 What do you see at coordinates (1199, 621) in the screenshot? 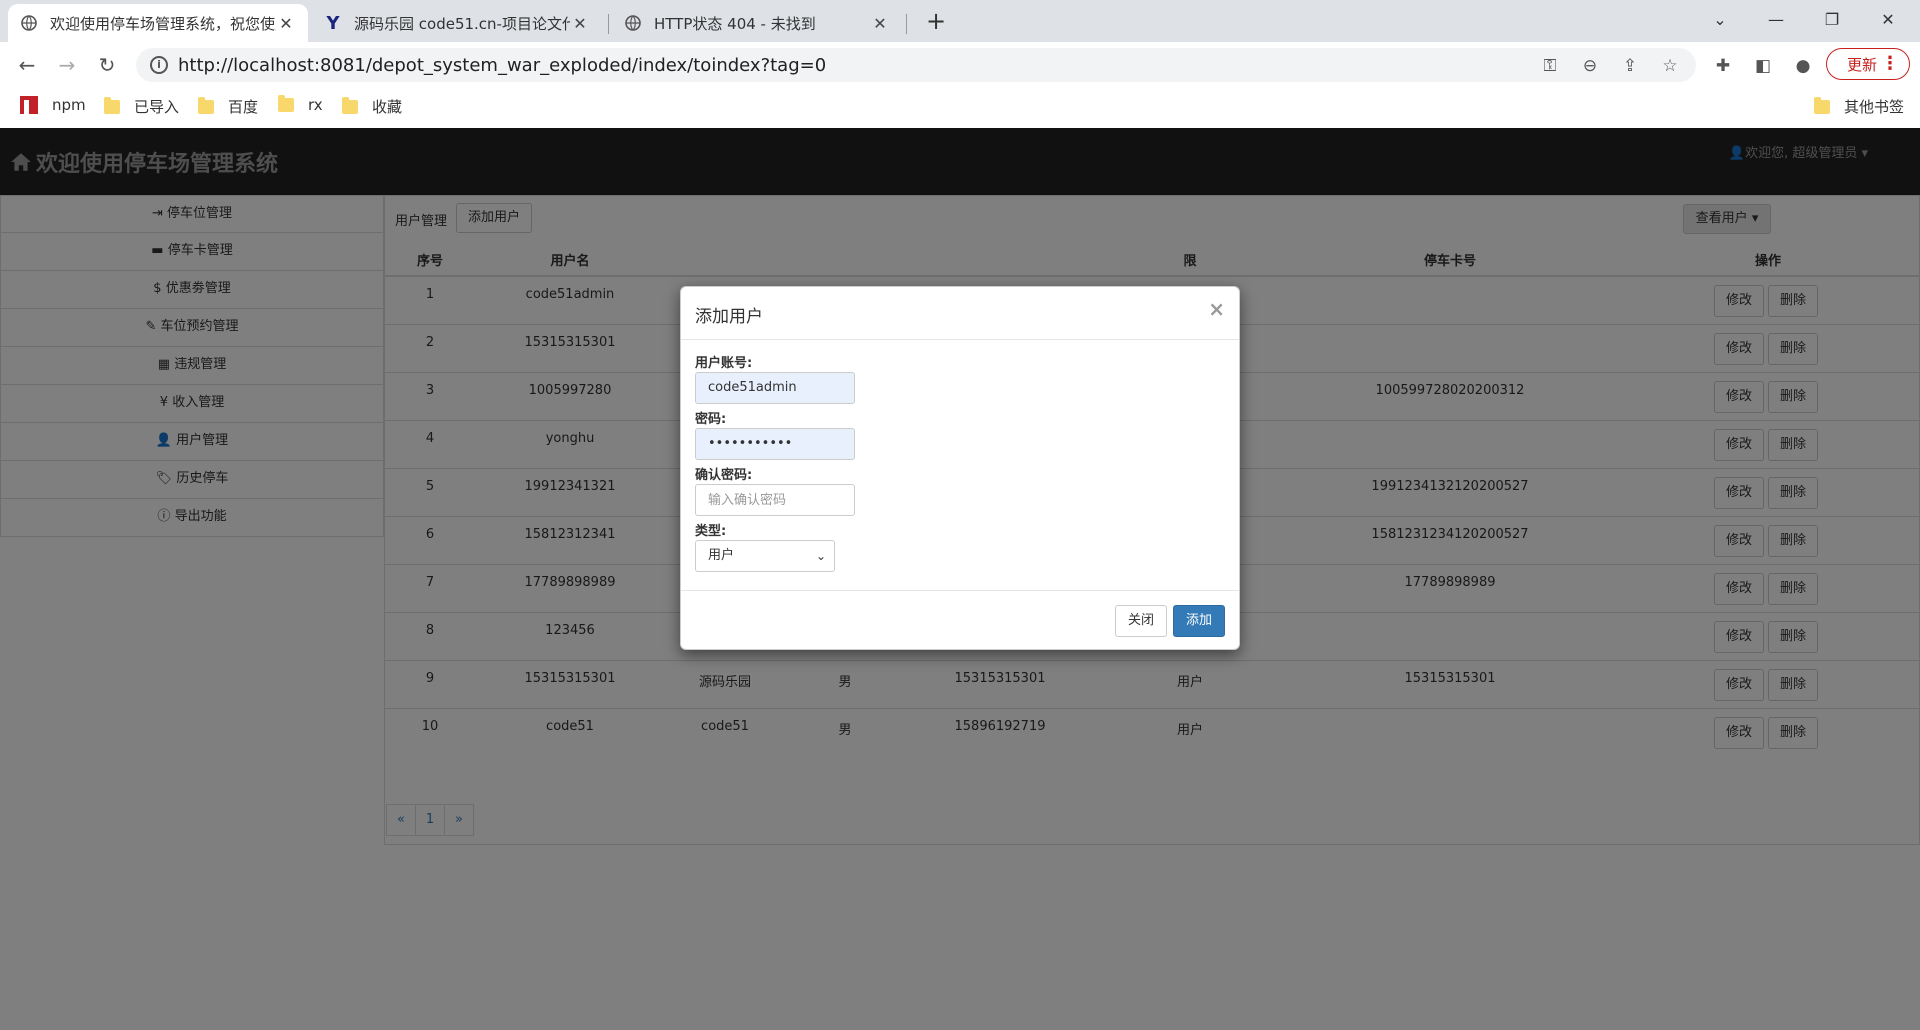
I see `add-button: 添加` at bounding box center [1199, 621].